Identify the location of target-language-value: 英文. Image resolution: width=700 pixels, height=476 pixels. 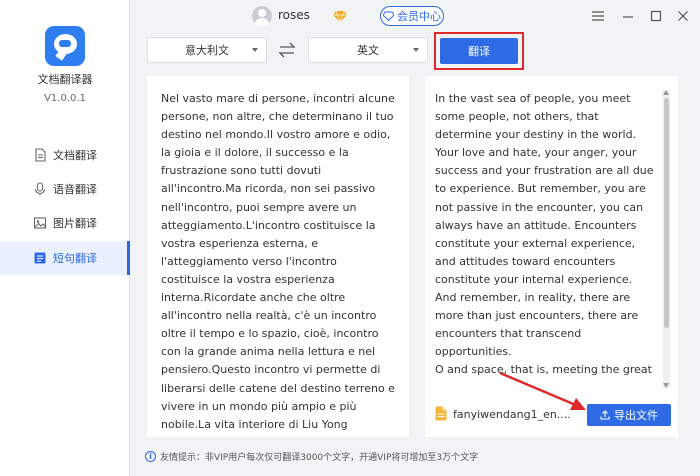
(368, 50).